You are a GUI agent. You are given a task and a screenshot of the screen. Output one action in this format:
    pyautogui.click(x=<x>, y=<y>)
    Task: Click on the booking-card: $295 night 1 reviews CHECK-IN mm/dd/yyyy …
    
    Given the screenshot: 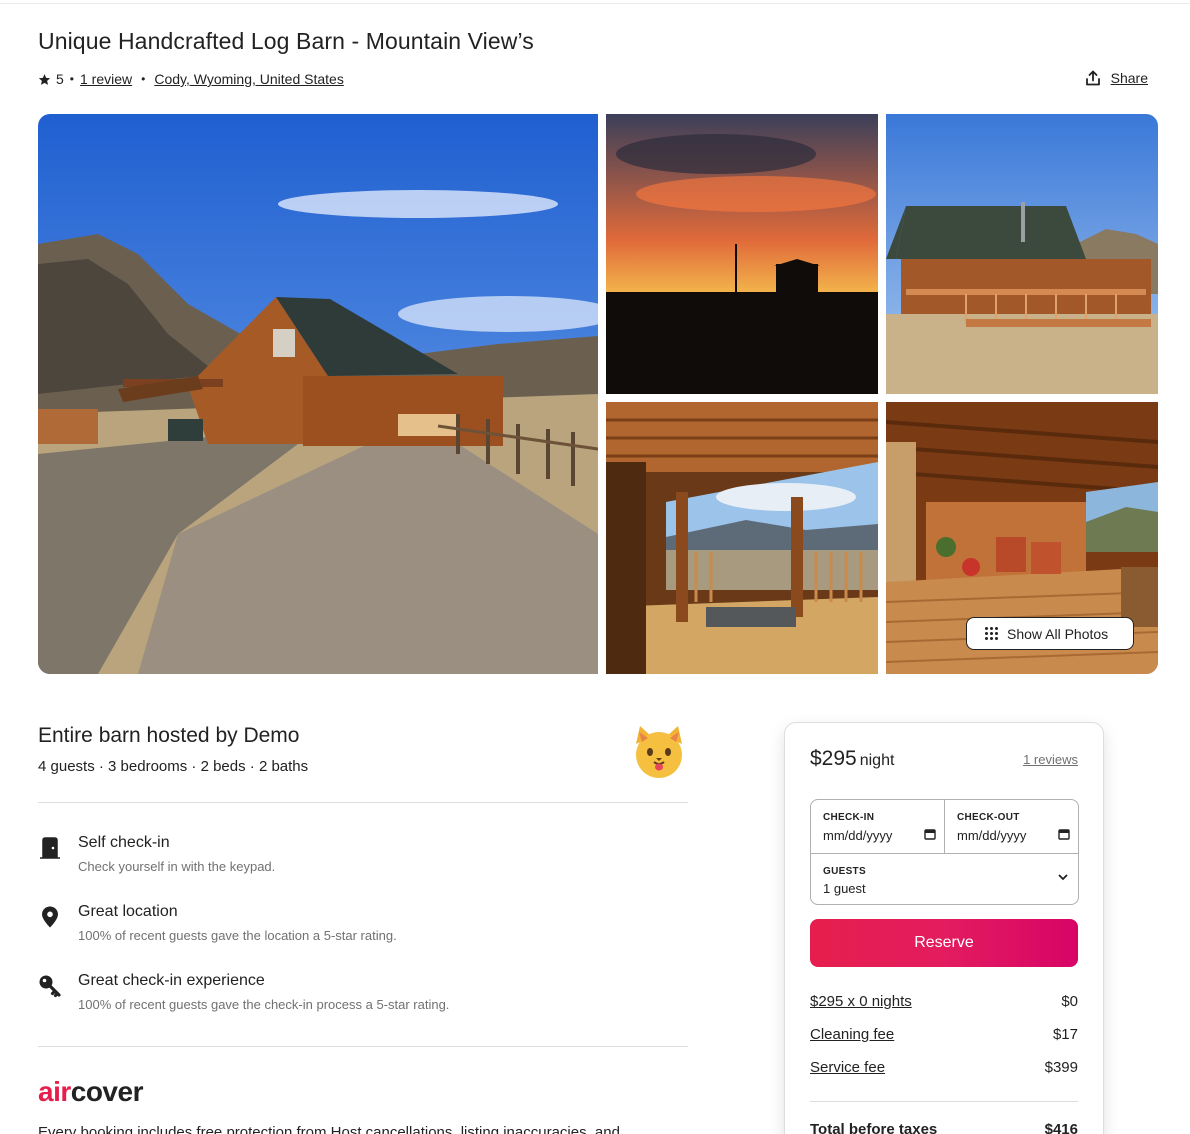 What is the action you would take?
    pyautogui.click(x=944, y=928)
    